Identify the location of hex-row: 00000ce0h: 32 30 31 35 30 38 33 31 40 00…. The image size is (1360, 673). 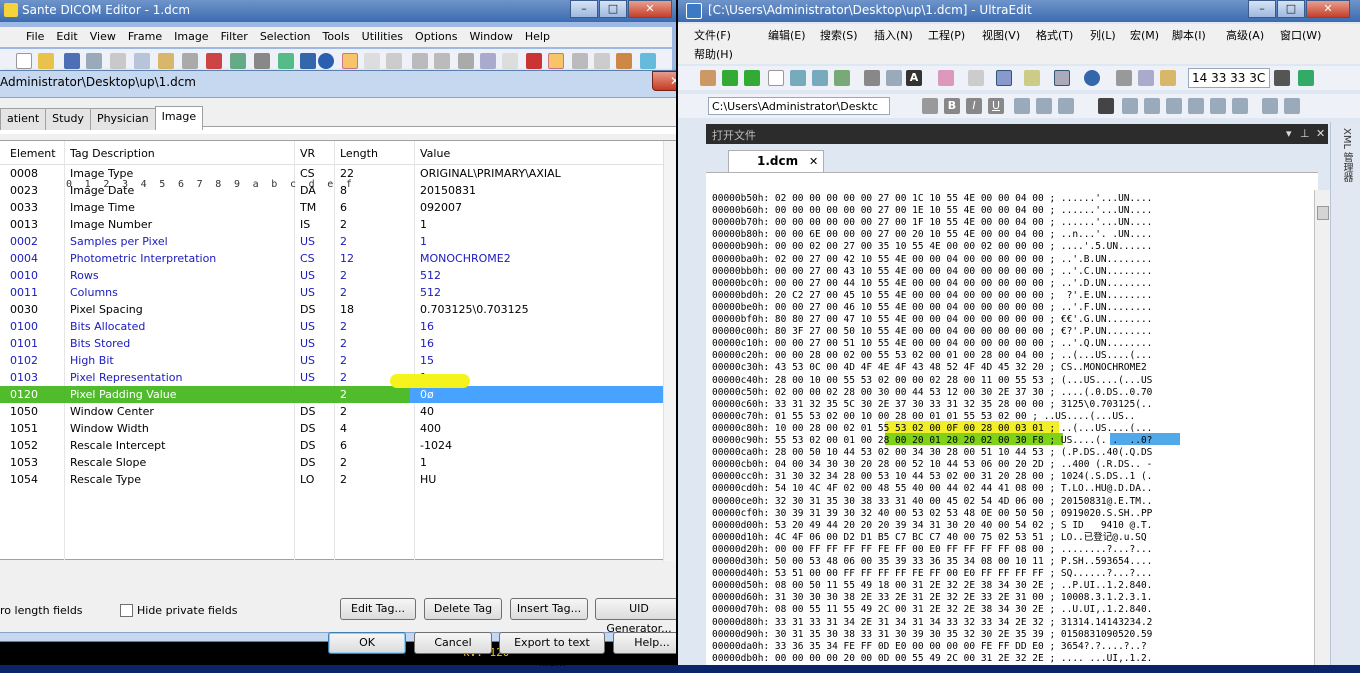
(932, 502).